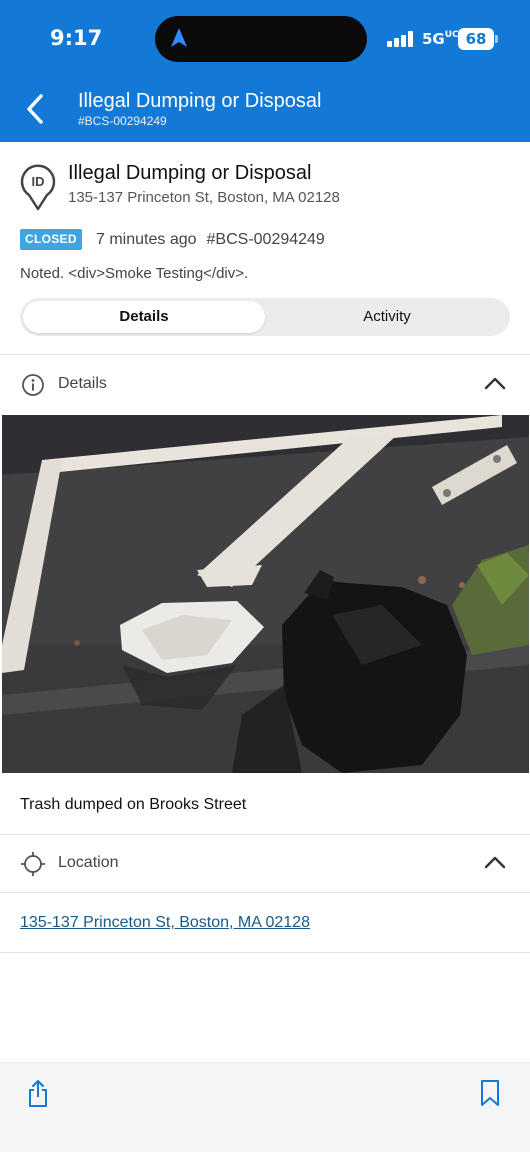 This screenshot has height=1152, width=530. I want to click on battery-tip, so click(496, 39).